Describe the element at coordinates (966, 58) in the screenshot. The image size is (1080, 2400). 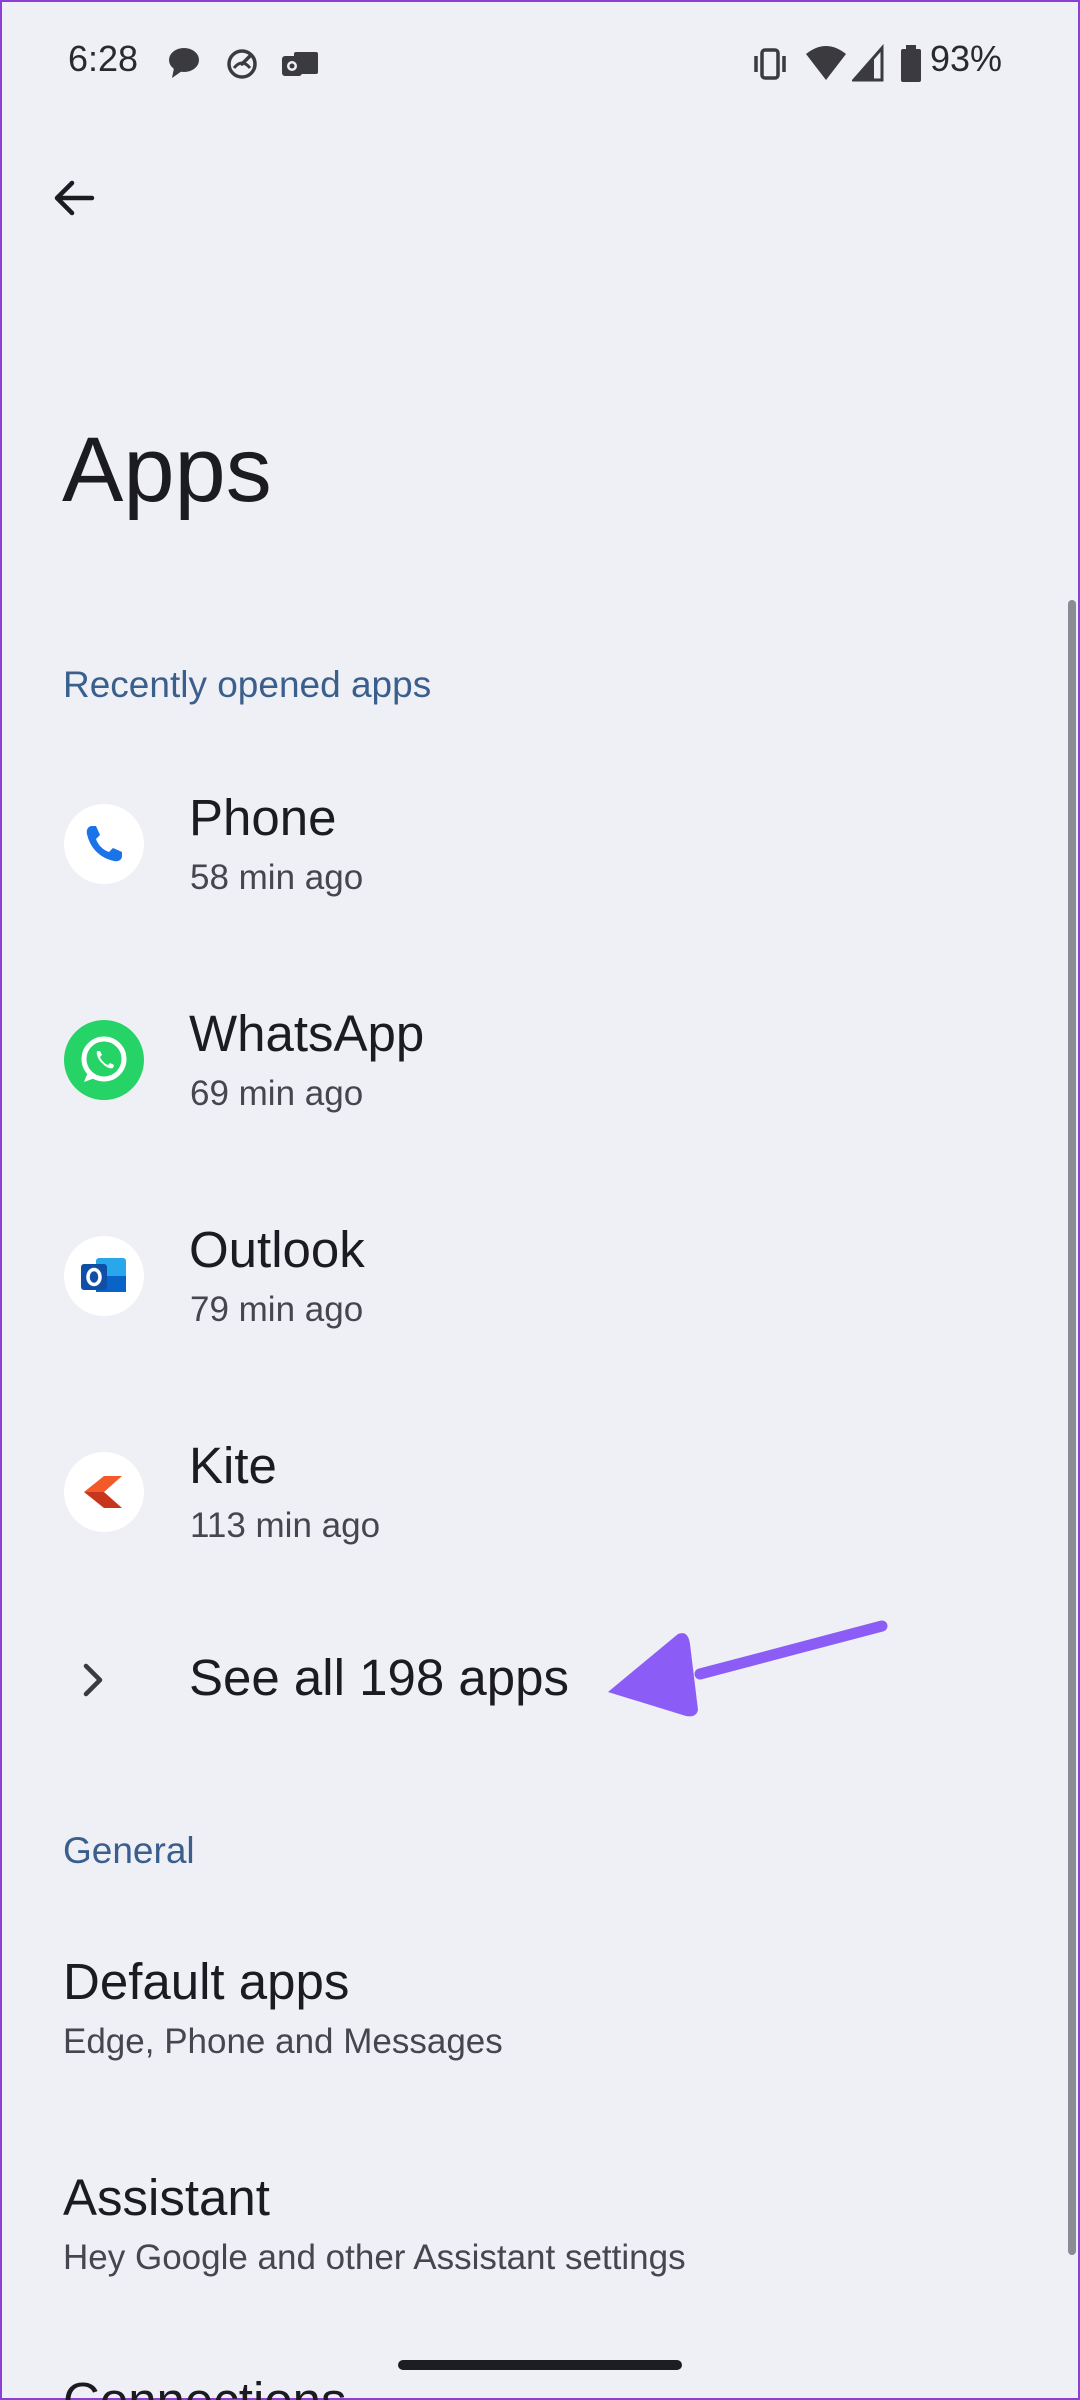
I see `battery-percent: 93%` at that location.